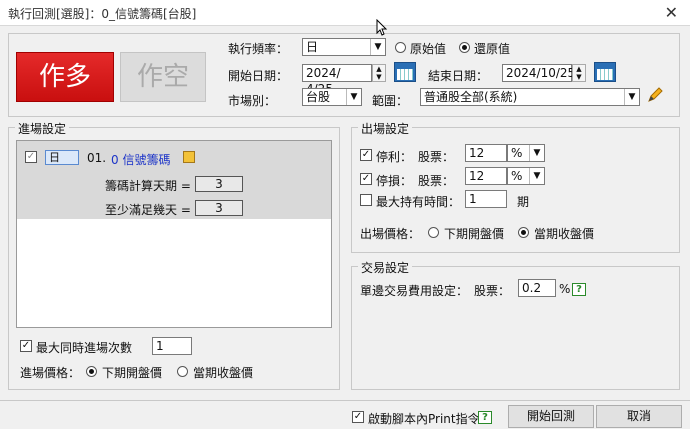 Image resolution: width=690 pixels, height=429 pixels. Describe the element at coordinates (394, 157) in the screenshot. I see `take-profit-label: 停利：` at that location.